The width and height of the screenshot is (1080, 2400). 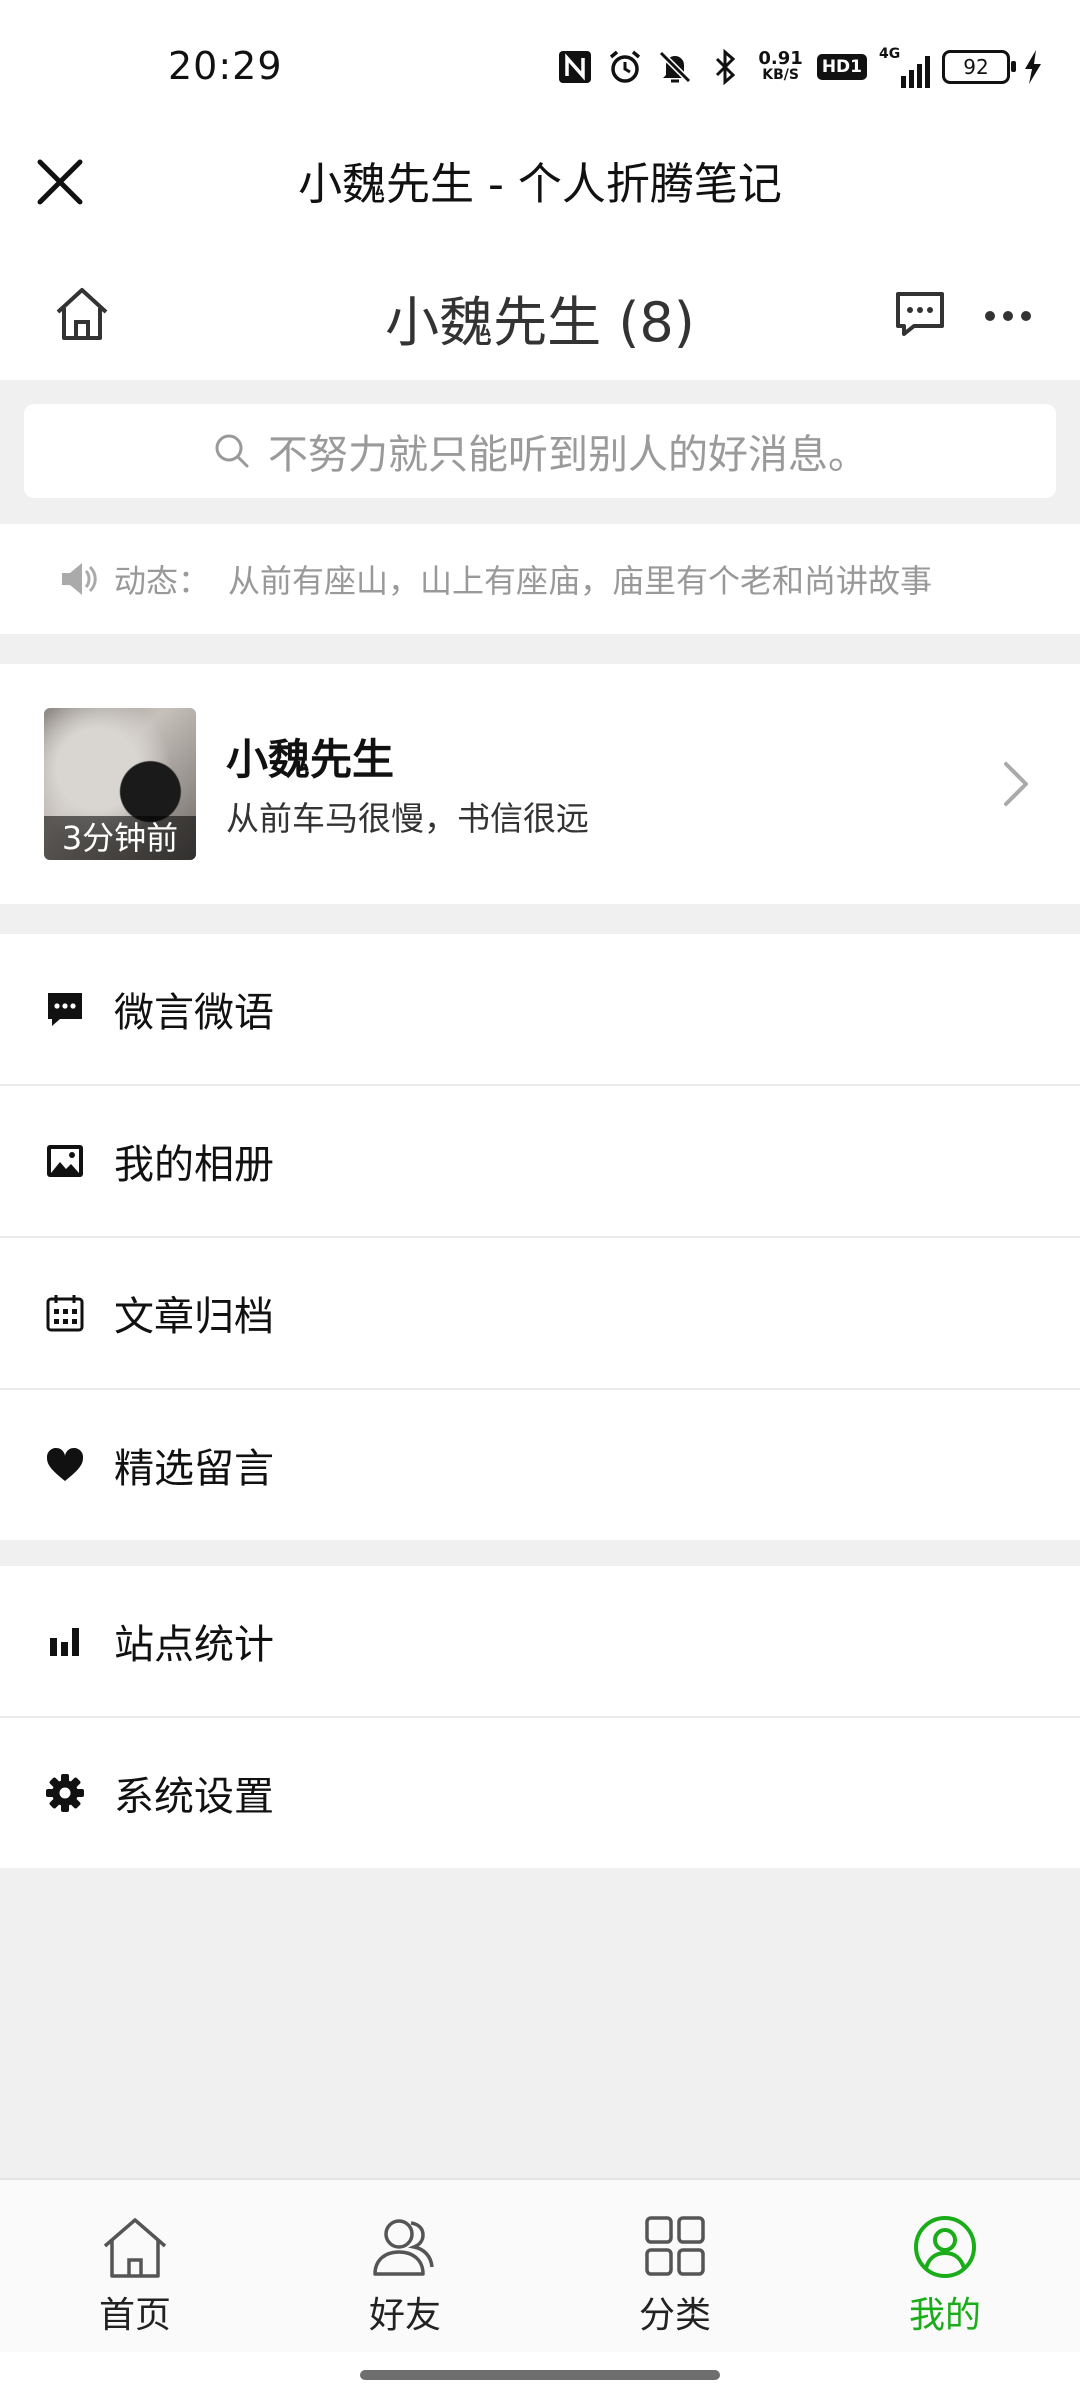 I want to click on bottom-nav: 首页 好友 分类 我的, so click(x=540, y=2266).